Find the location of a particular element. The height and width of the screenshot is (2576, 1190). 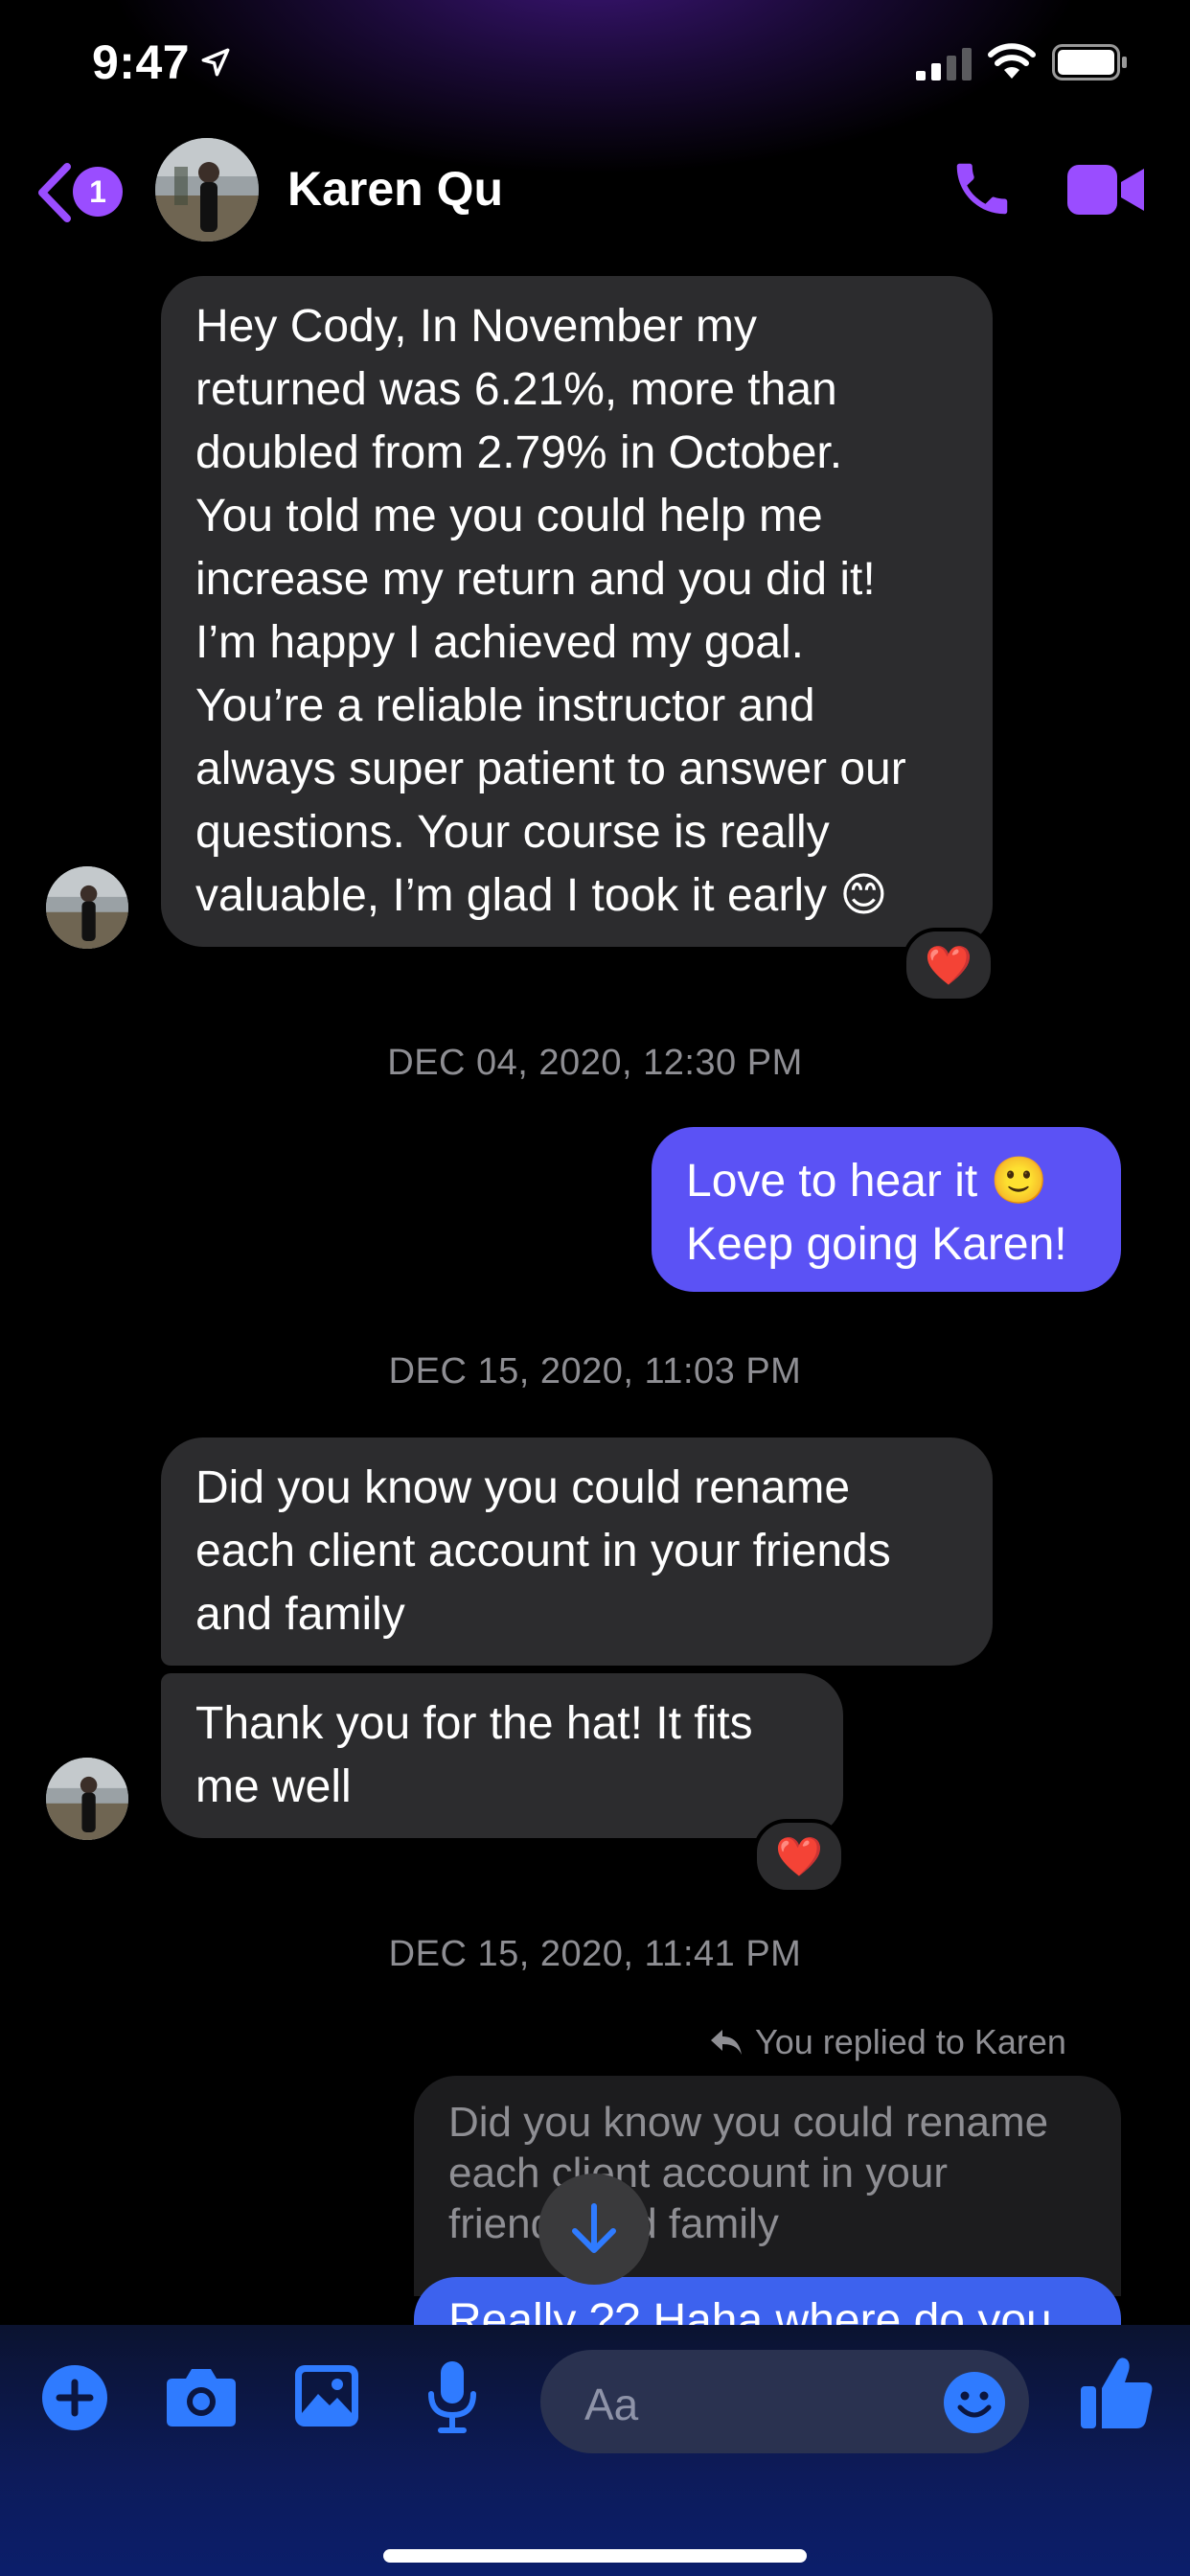

contact-name: Karen Qu is located at coordinates (395, 189).